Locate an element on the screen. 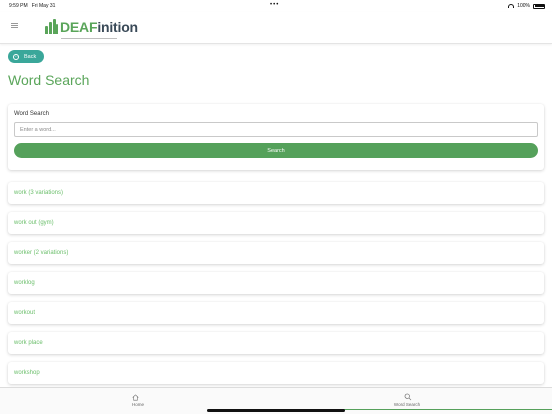 This screenshot has width=552, height=414. result-label: work out (gym) is located at coordinates (34, 223).